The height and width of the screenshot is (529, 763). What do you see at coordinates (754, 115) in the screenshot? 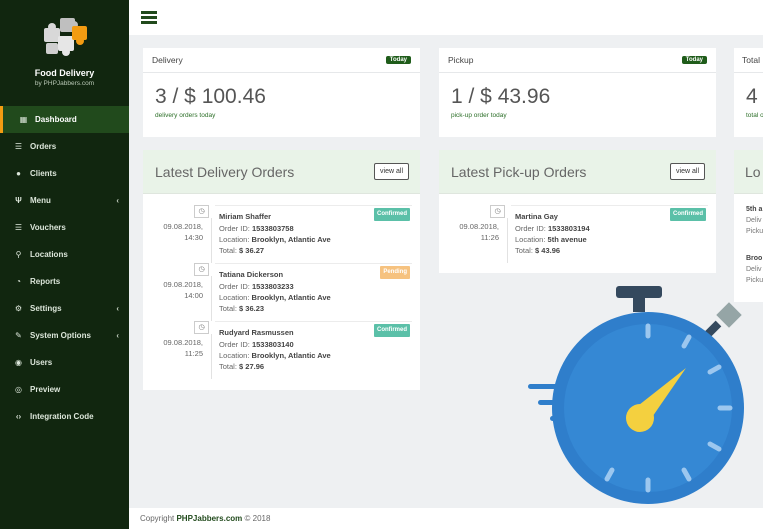
I see `stat-subtitle: total o` at bounding box center [754, 115].